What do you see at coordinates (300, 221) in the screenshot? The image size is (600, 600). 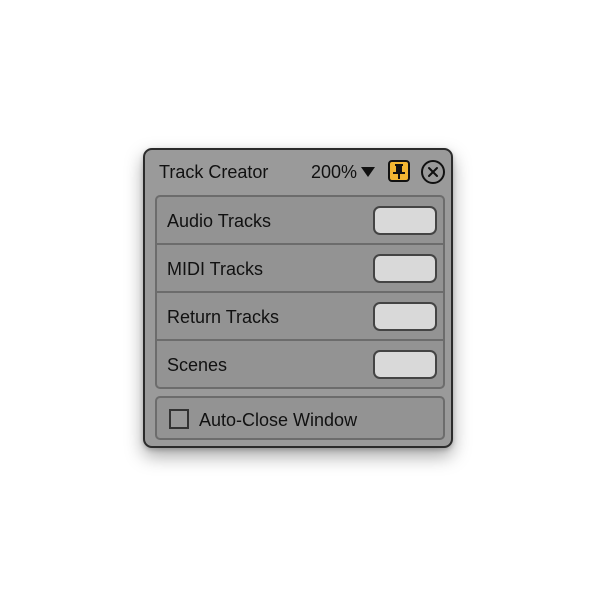 I see `row-audio-tracks: Audio Tracks` at bounding box center [300, 221].